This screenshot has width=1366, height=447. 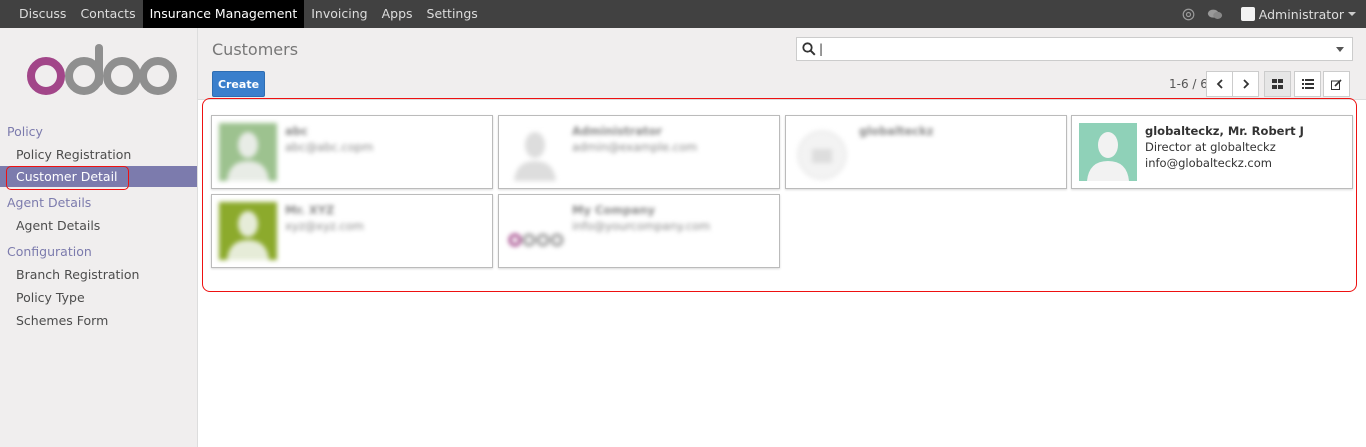 I want to click on search-dropdown-icon, so click(x=1340, y=49).